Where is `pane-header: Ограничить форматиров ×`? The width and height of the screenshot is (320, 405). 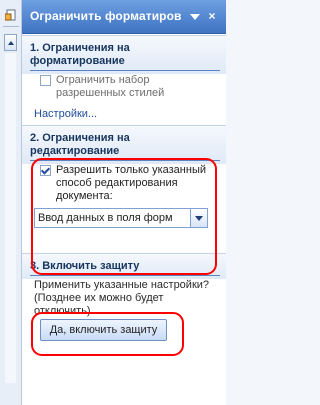
pane-header: Ограничить форматиров × is located at coordinates (124, 17).